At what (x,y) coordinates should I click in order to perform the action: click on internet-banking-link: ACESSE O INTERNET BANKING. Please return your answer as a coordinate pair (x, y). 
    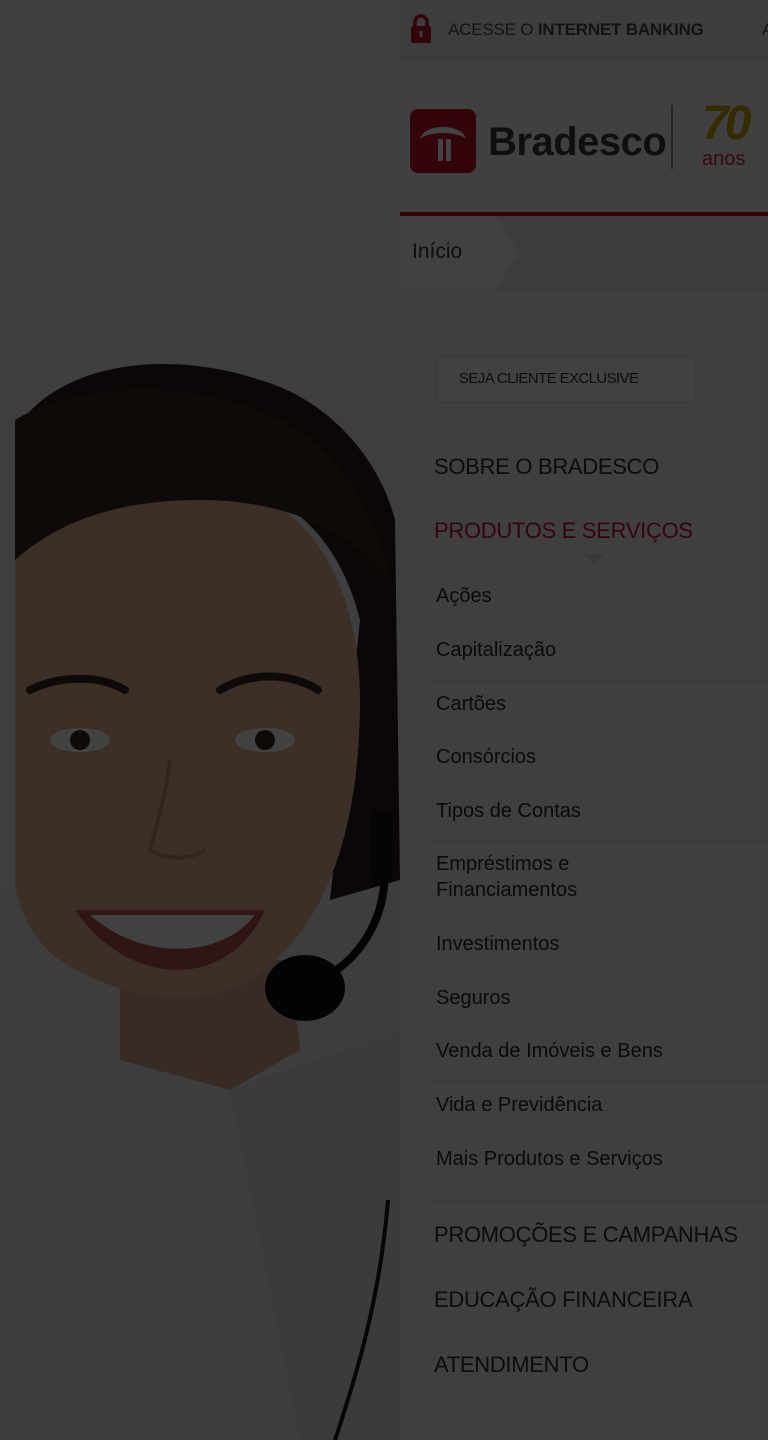
    Looking at the image, I should click on (576, 30).